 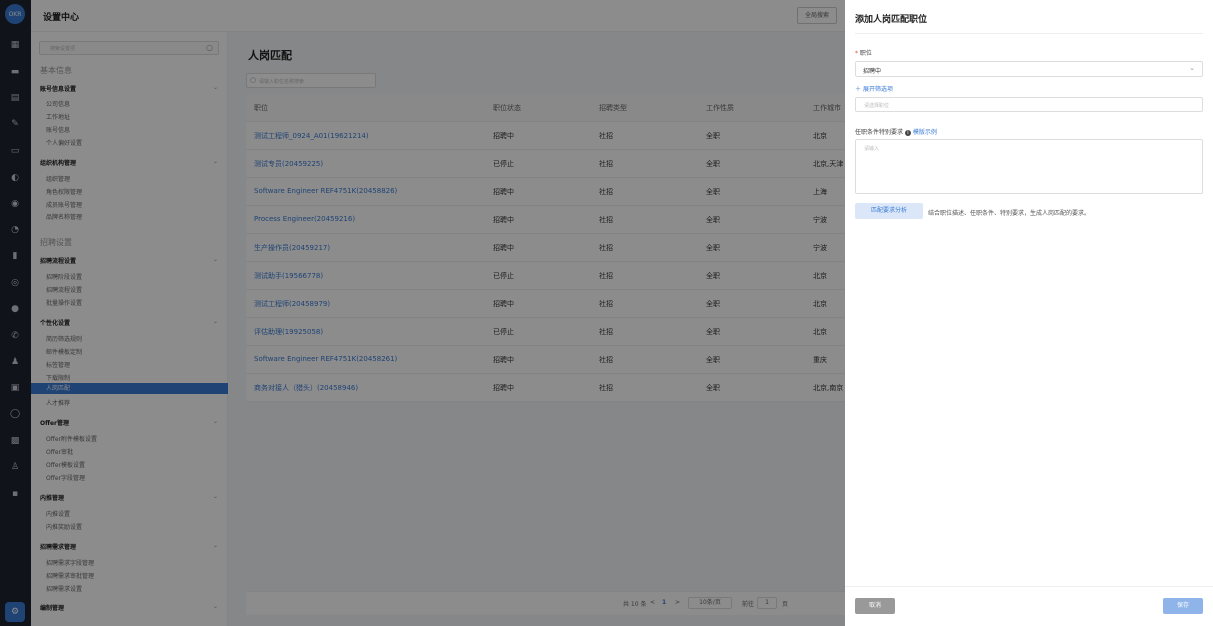 What do you see at coordinates (1009, 213) in the screenshot?
I see `analyze-hint: 结合职位描述、任职条件、特别要求，生成人岗匹配的要求。` at bounding box center [1009, 213].